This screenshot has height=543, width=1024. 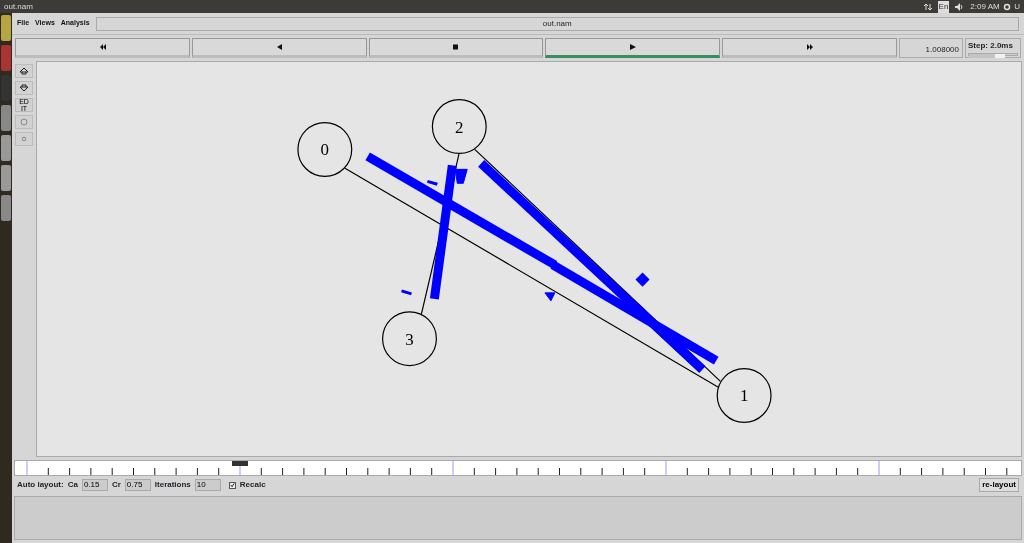 I want to click on zoom-out-tool-button, so click(x=24, y=88).